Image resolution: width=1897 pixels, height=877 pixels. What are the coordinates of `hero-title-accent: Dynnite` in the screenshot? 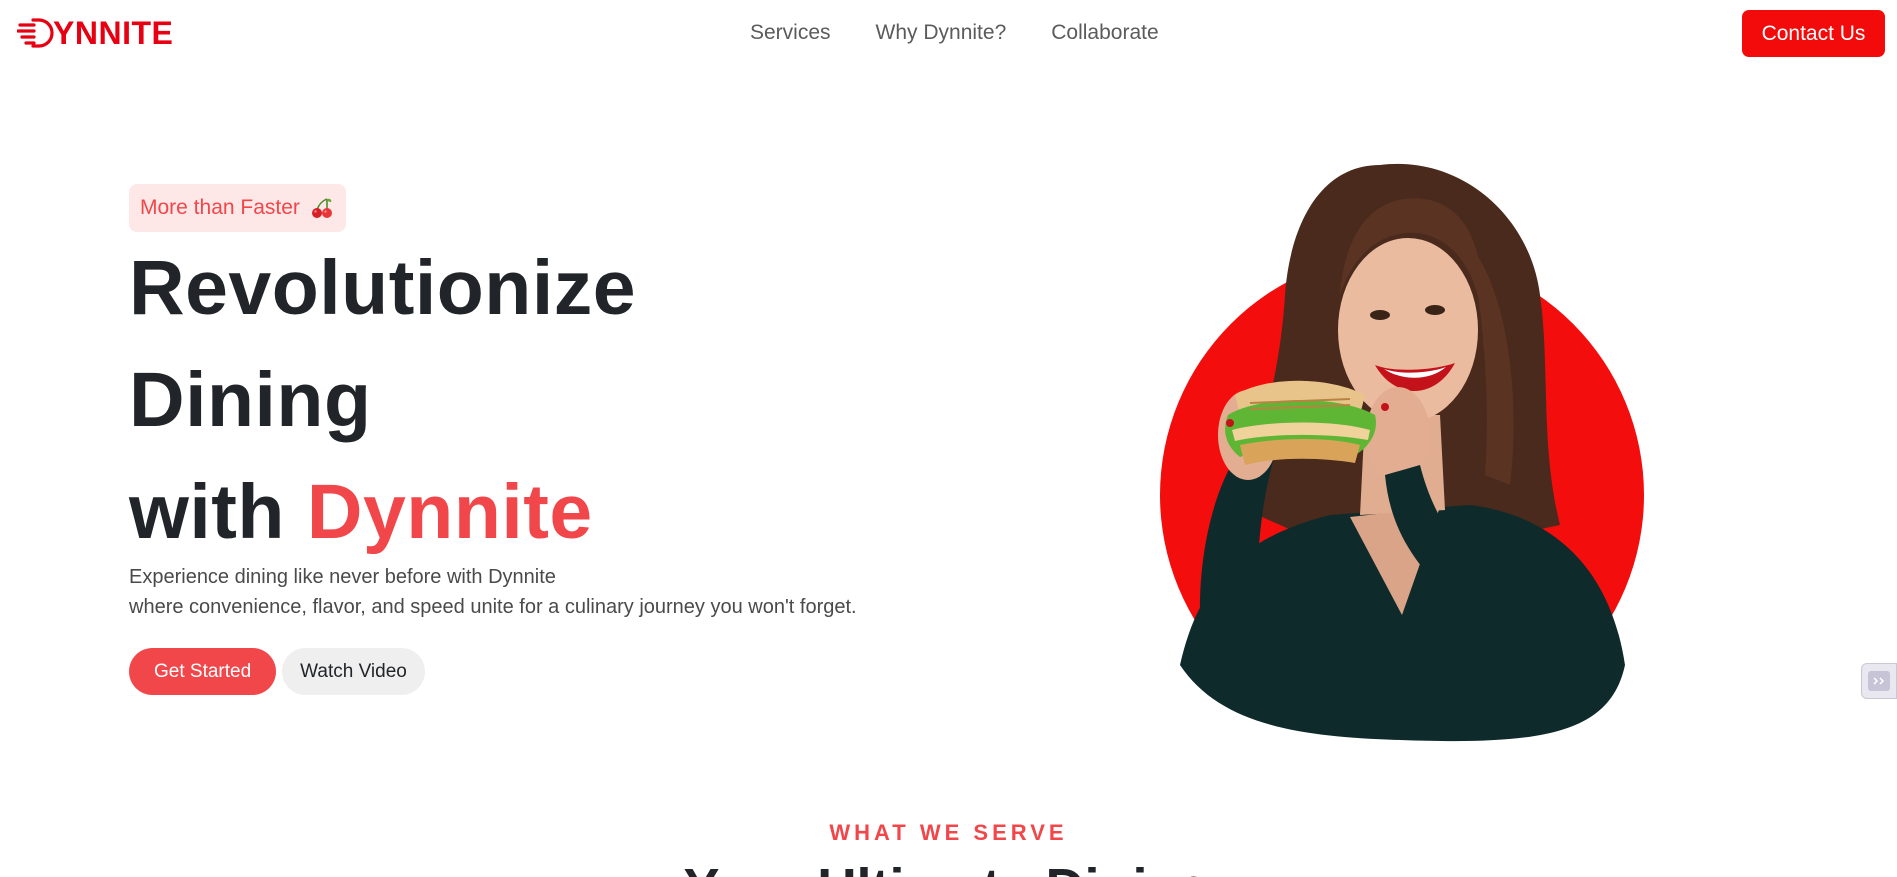 It's located at (449, 512).